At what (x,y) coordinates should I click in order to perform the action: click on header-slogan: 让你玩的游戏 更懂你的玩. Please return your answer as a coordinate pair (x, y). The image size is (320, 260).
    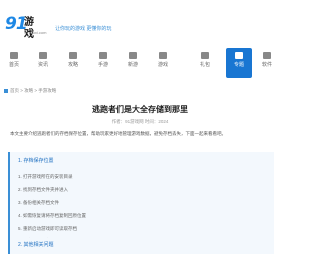
    Looking at the image, I should click on (83, 29).